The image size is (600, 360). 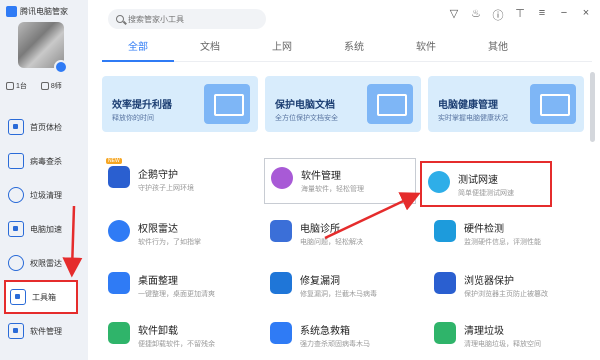 I want to click on speedometer-icon, so click(x=439, y=182).